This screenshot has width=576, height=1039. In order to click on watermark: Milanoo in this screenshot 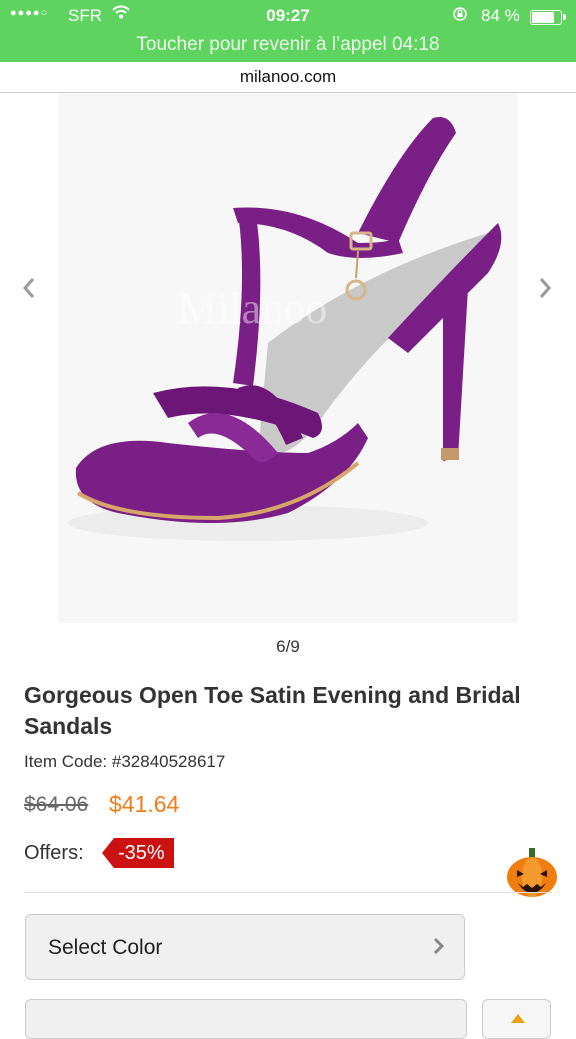, I will do `click(253, 308)`.